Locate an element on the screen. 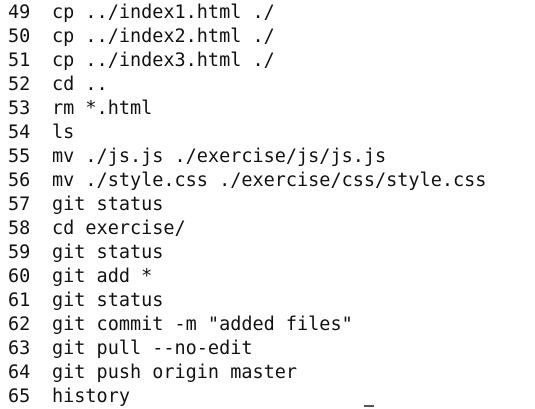 The image size is (535, 409). line-number: 63 is located at coordinates (19, 348).